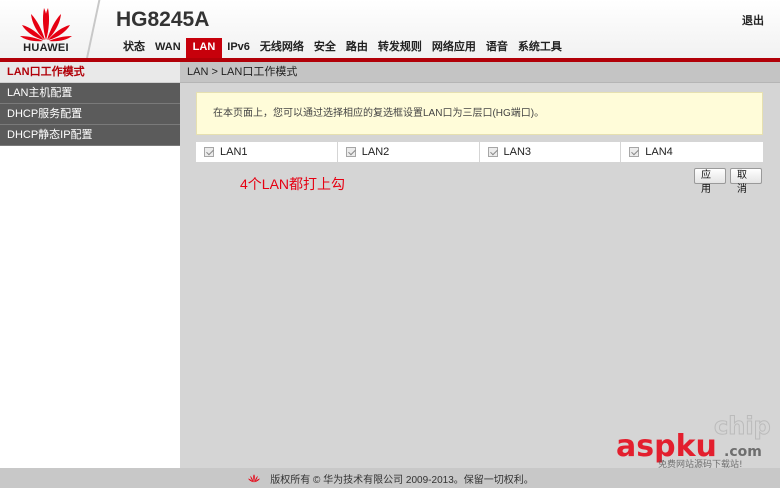 This screenshot has width=780, height=488. Describe the element at coordinates (492, 152) in the screenshot. I see `lan3-checkbox` at that location.